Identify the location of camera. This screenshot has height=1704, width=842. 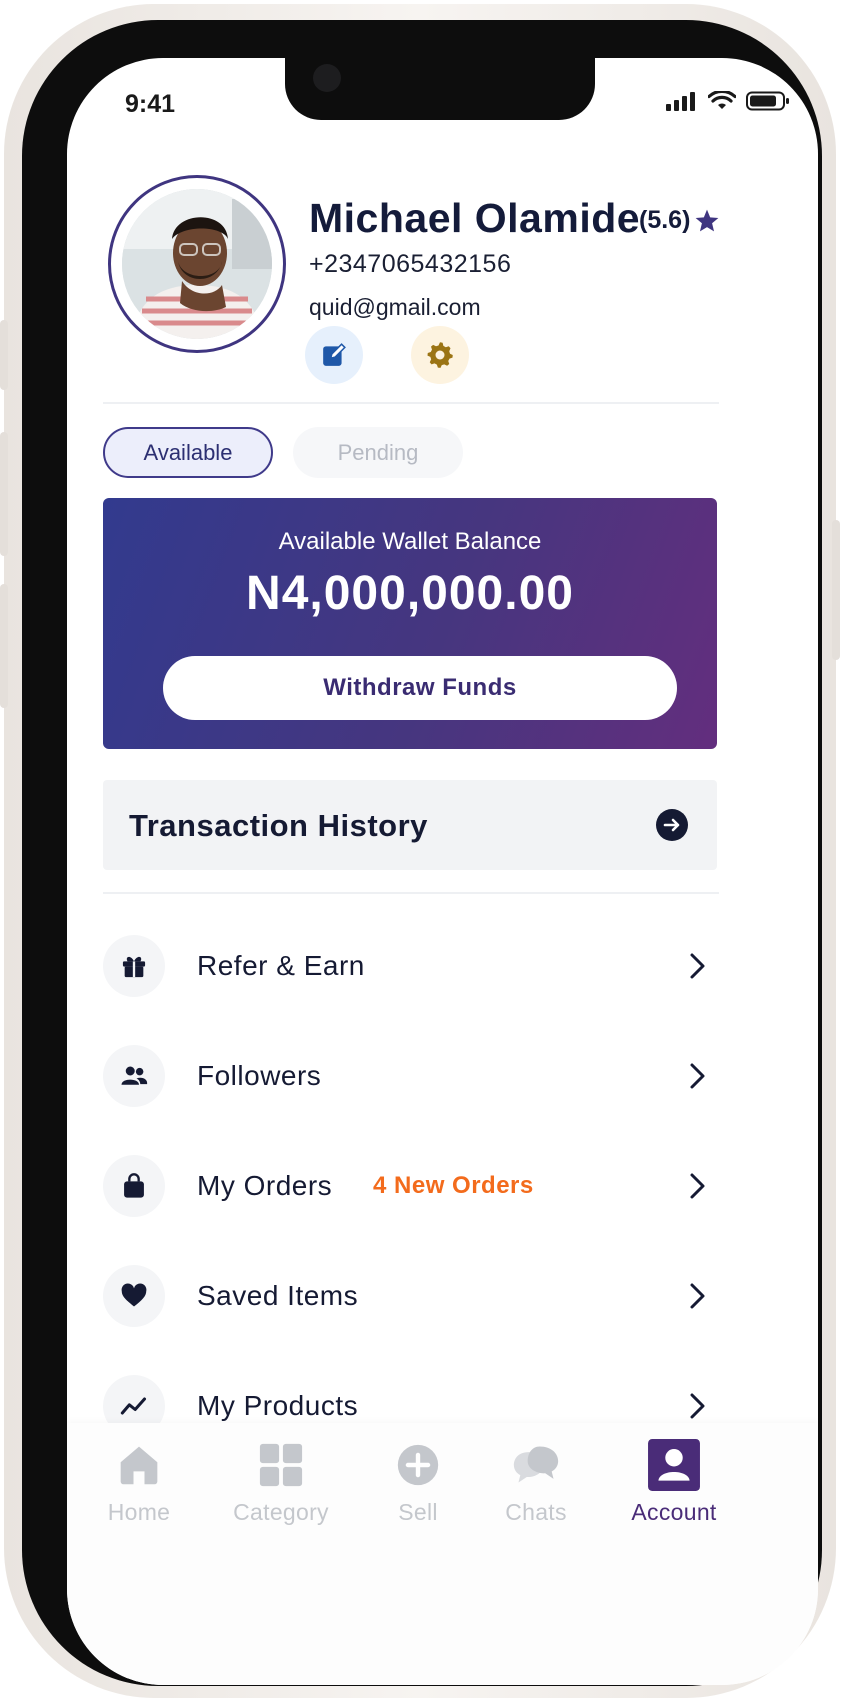
(327, 78).